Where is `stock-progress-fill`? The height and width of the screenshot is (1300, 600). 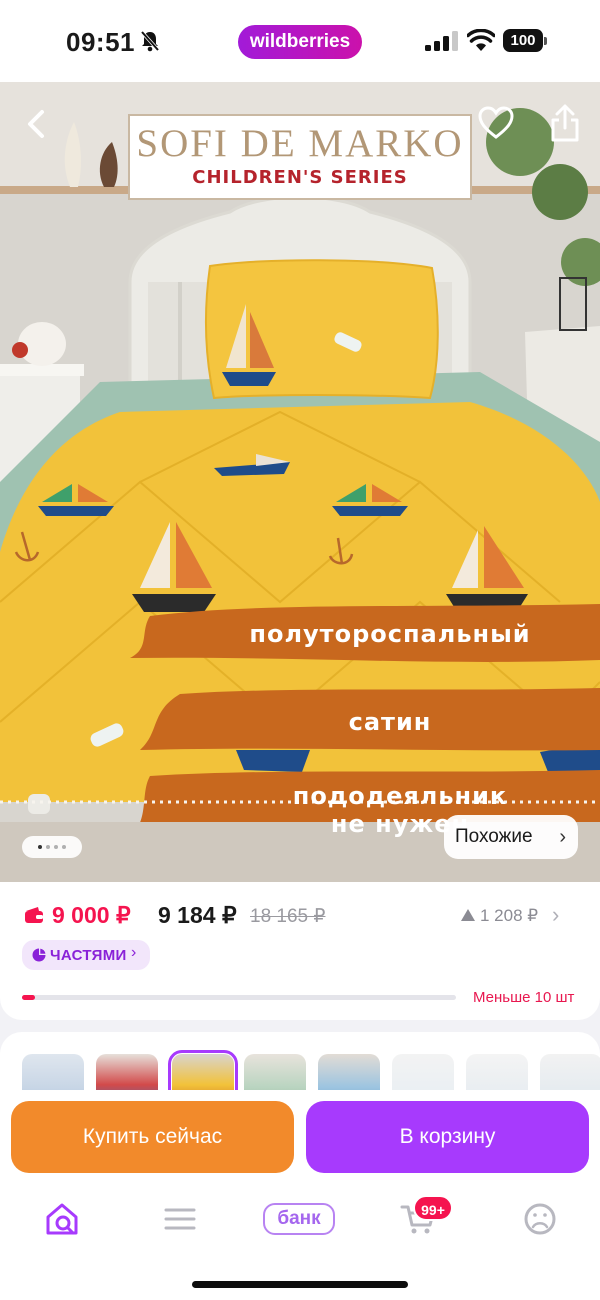 stock-progress-fill is located at coordinates (29, 997).